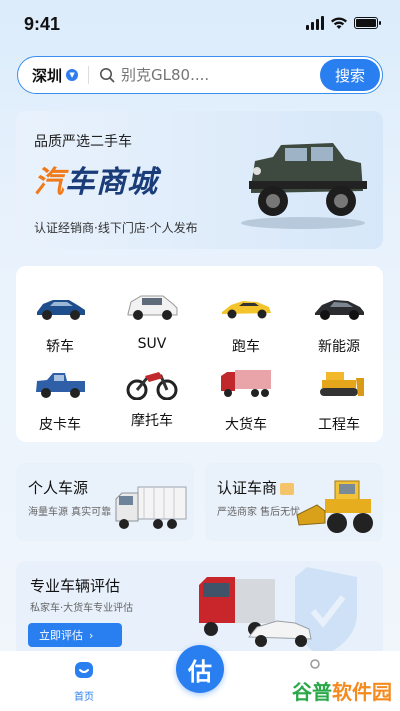 This screenshot has height=711, width=400. Describe the element at coordinates (315, 667) in the screenshot. I see `user-icon` at that location.